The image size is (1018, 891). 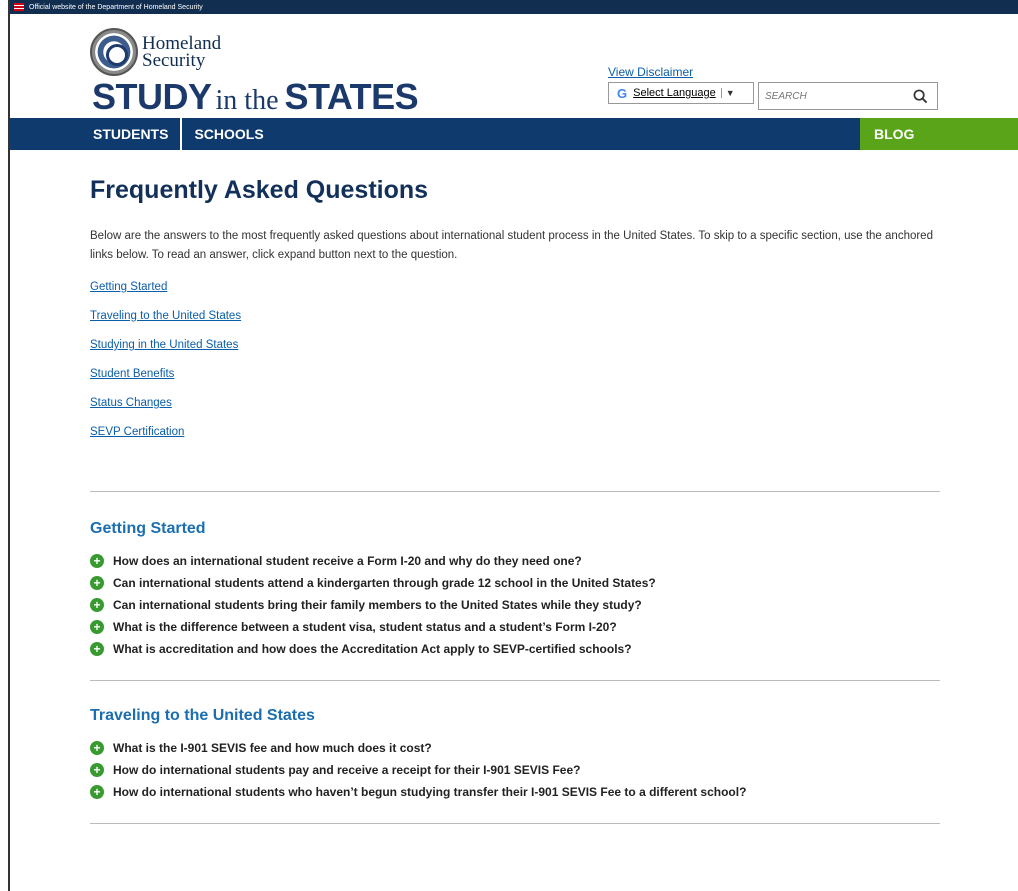 I want to click on language-select: G Select Language ▼, so click(x=681, y=93).